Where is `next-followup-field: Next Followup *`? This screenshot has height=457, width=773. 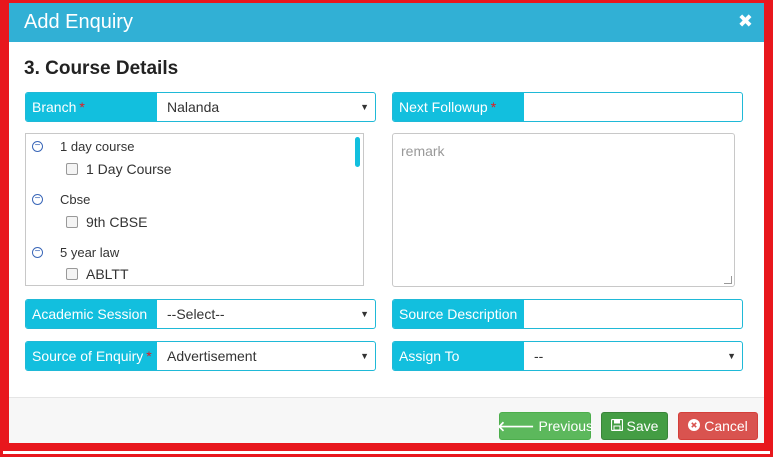 next-followup-field: Next Followup * is located at coordinates (567, 107).